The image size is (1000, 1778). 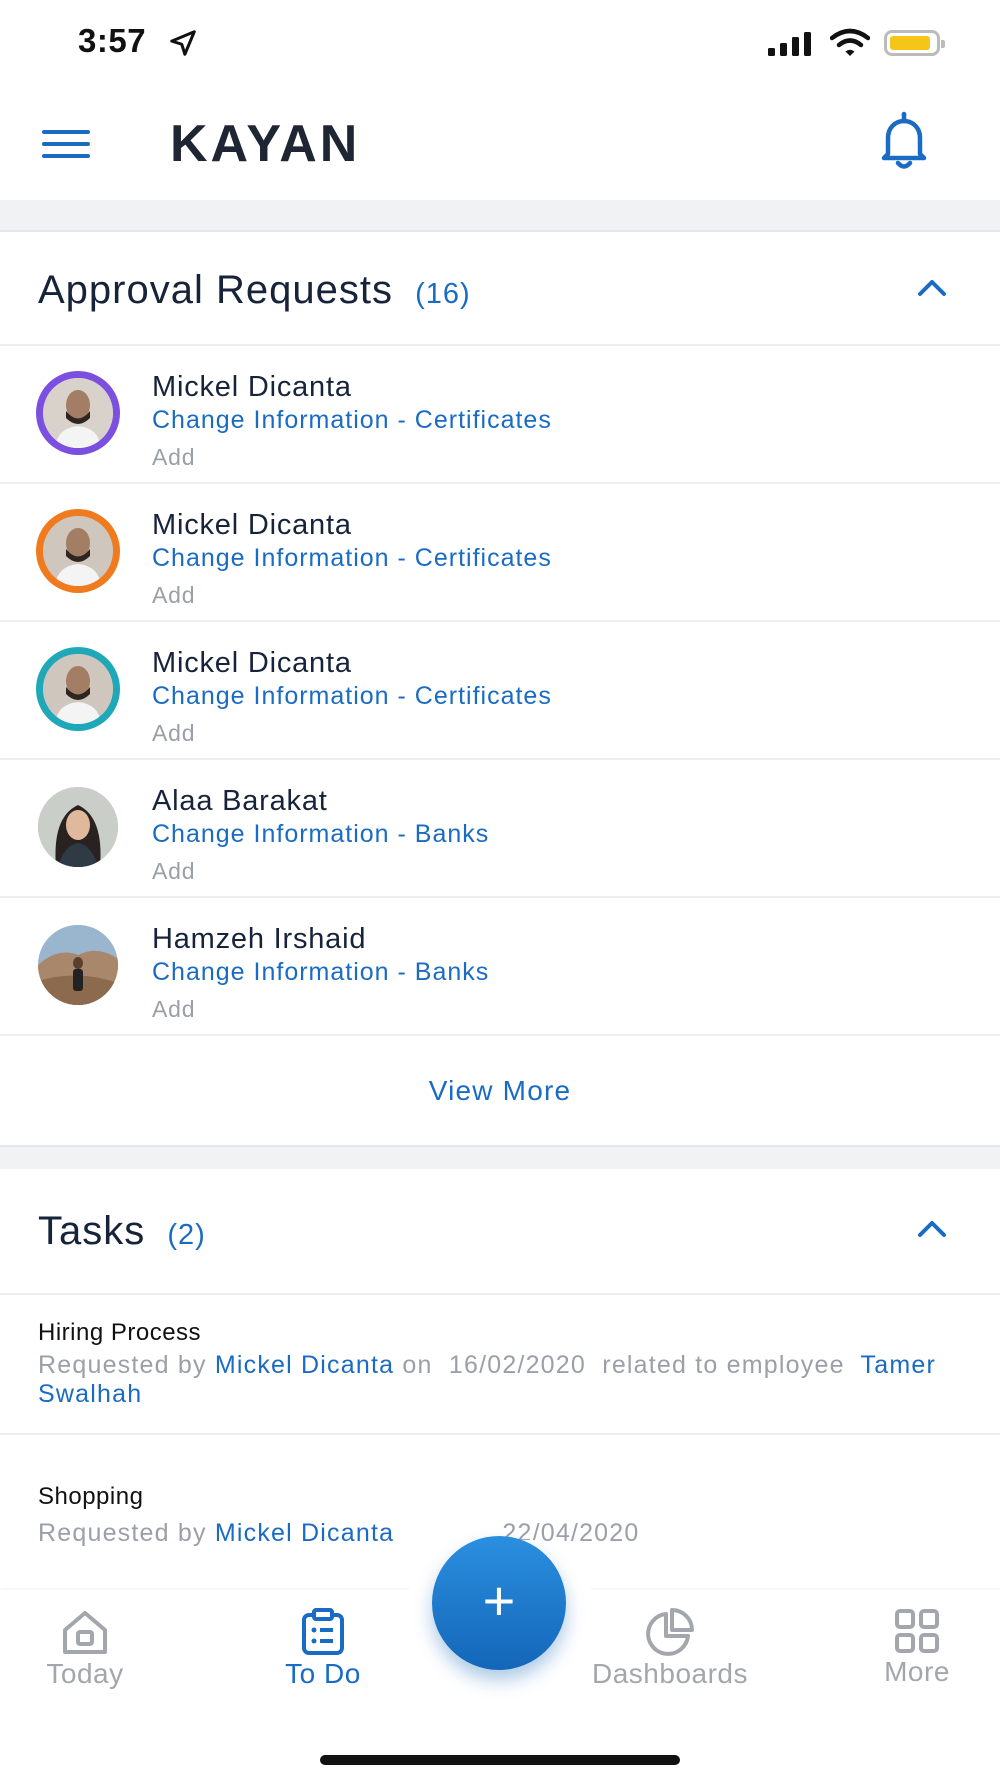 What do you see at coordinates (186, 1235) in the screenshot?
I see `tasks-count: (2)` at bounding box center [186, 1235].